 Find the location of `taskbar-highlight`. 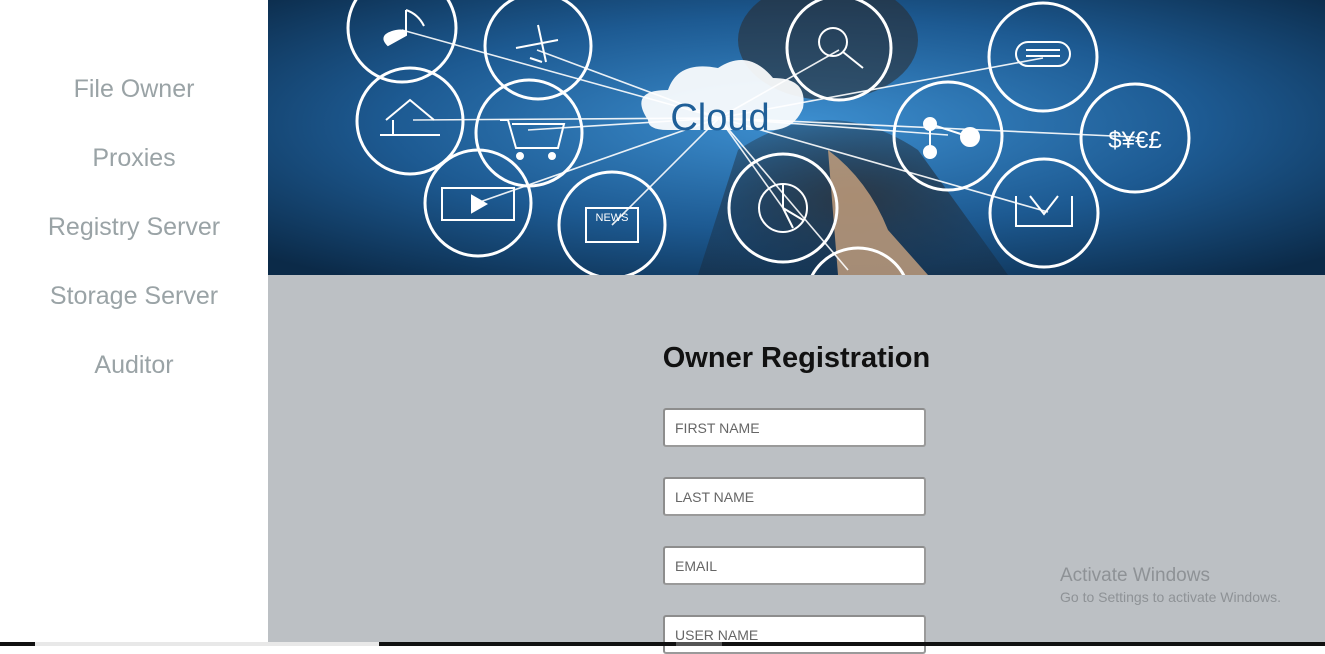

taskbar-highlight is located at coordinates (207, 644).